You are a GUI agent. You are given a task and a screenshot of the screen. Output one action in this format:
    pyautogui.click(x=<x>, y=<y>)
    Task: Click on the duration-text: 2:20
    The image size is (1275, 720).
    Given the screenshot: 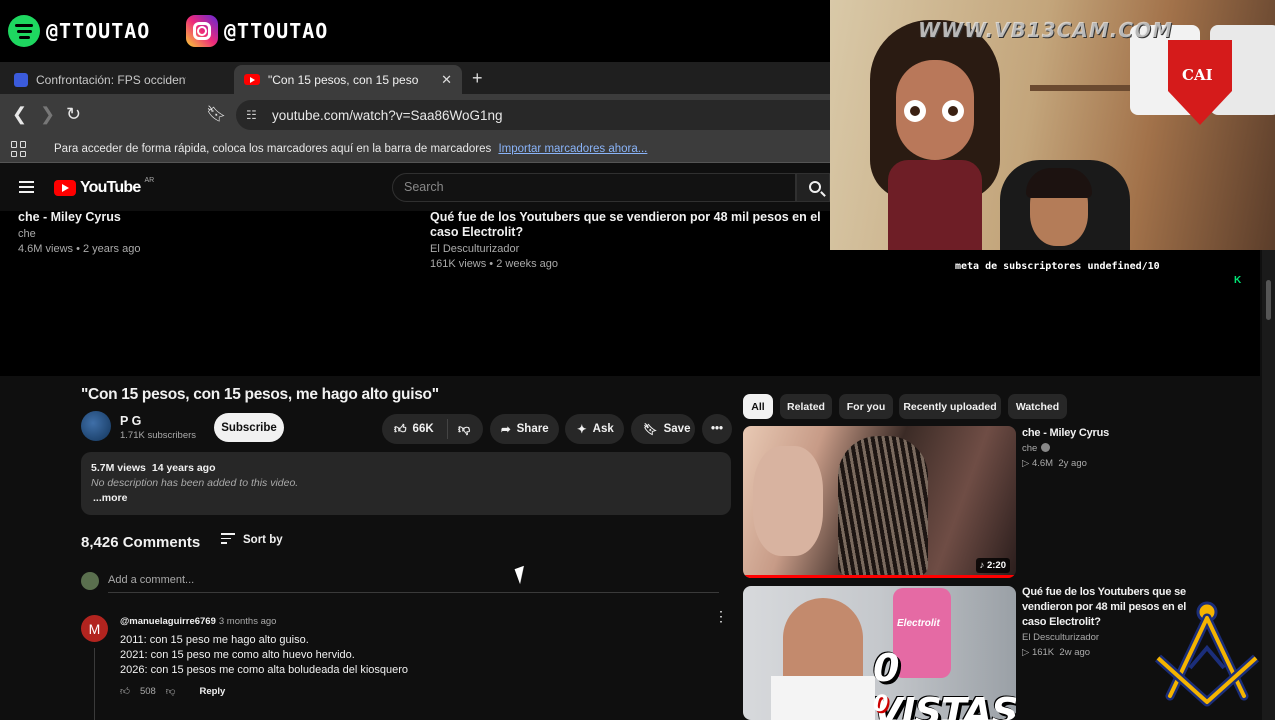 What is the action you would take?
    pyautogui.click(x=996, y=565)
    